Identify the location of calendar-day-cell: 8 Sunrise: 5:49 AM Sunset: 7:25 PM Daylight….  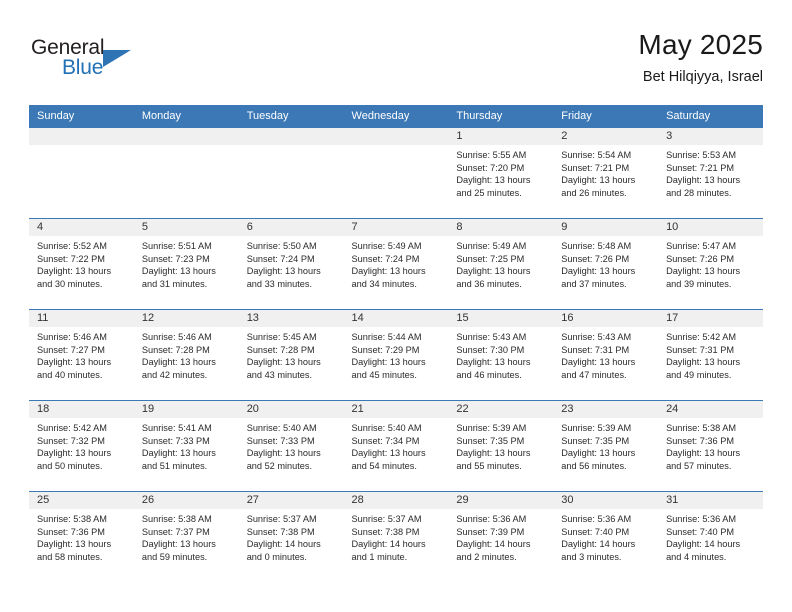
(501, 264).